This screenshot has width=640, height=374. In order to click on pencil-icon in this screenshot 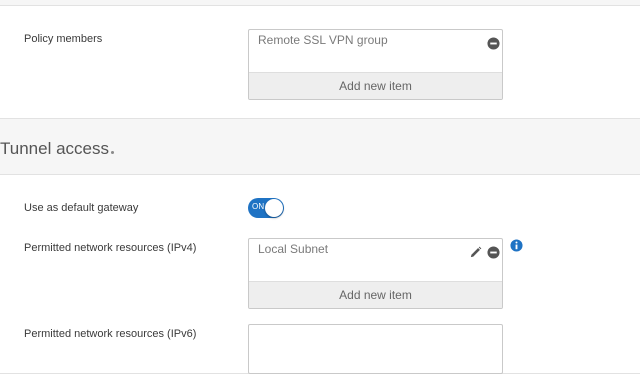, I will do `click(475, 251)`.